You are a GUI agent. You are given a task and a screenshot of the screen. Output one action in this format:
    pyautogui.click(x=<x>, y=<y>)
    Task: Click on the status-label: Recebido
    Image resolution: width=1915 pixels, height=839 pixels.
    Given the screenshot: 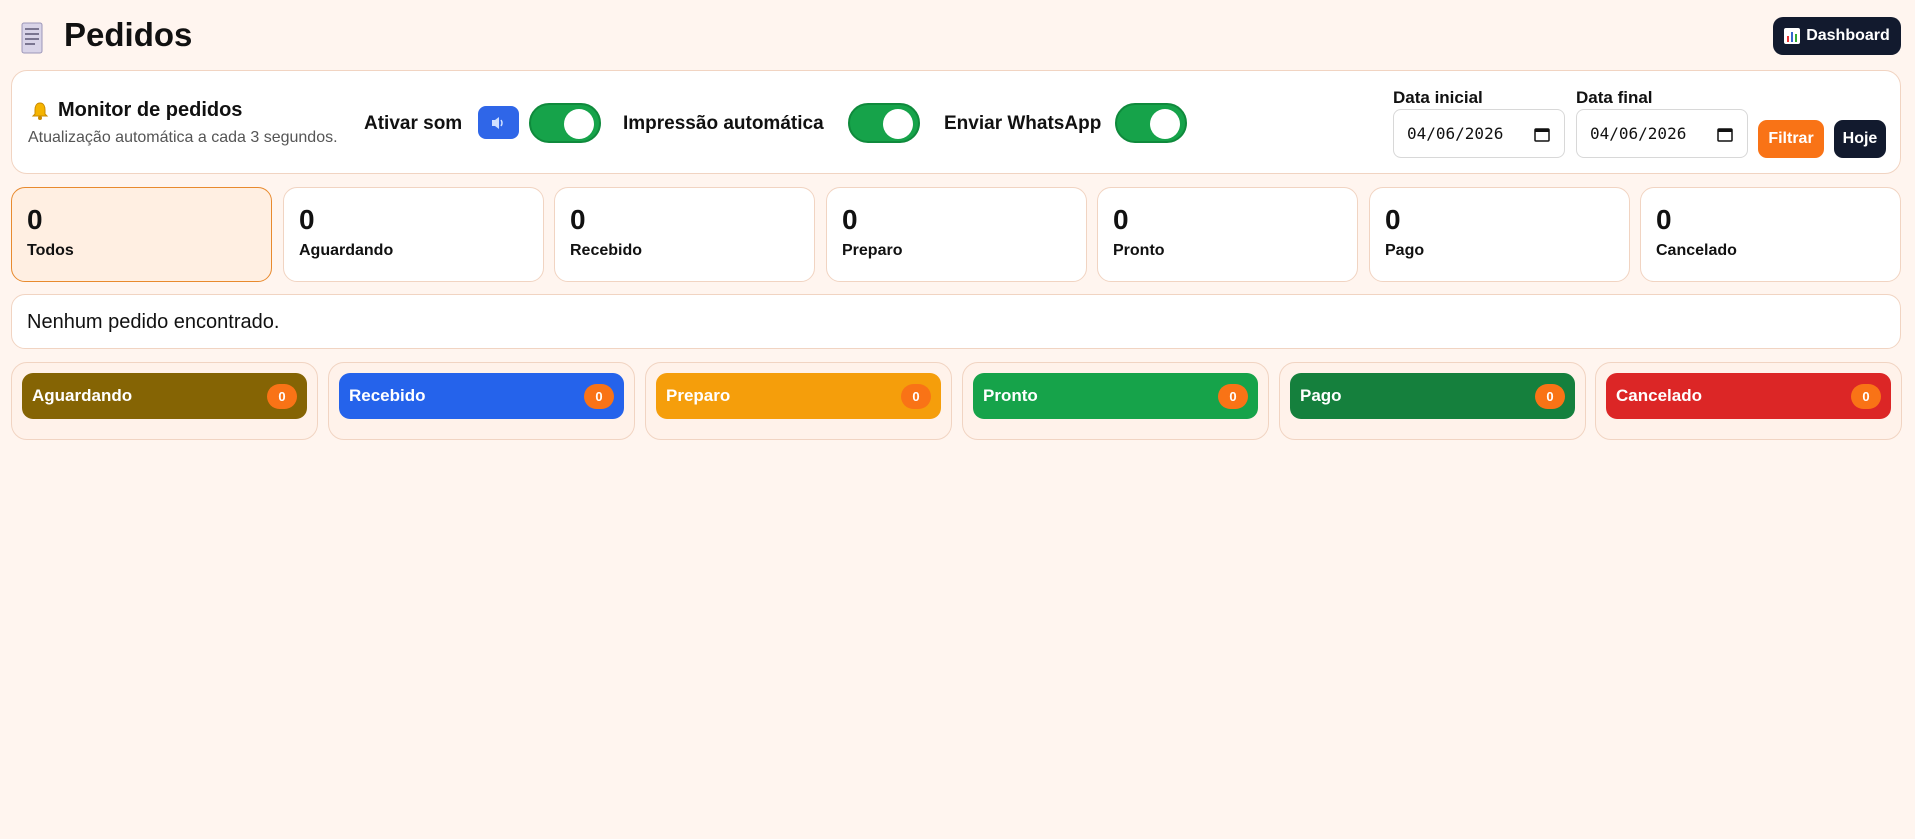 What is the action you would take?
    pyautogui.click(x=606, y=250)
    